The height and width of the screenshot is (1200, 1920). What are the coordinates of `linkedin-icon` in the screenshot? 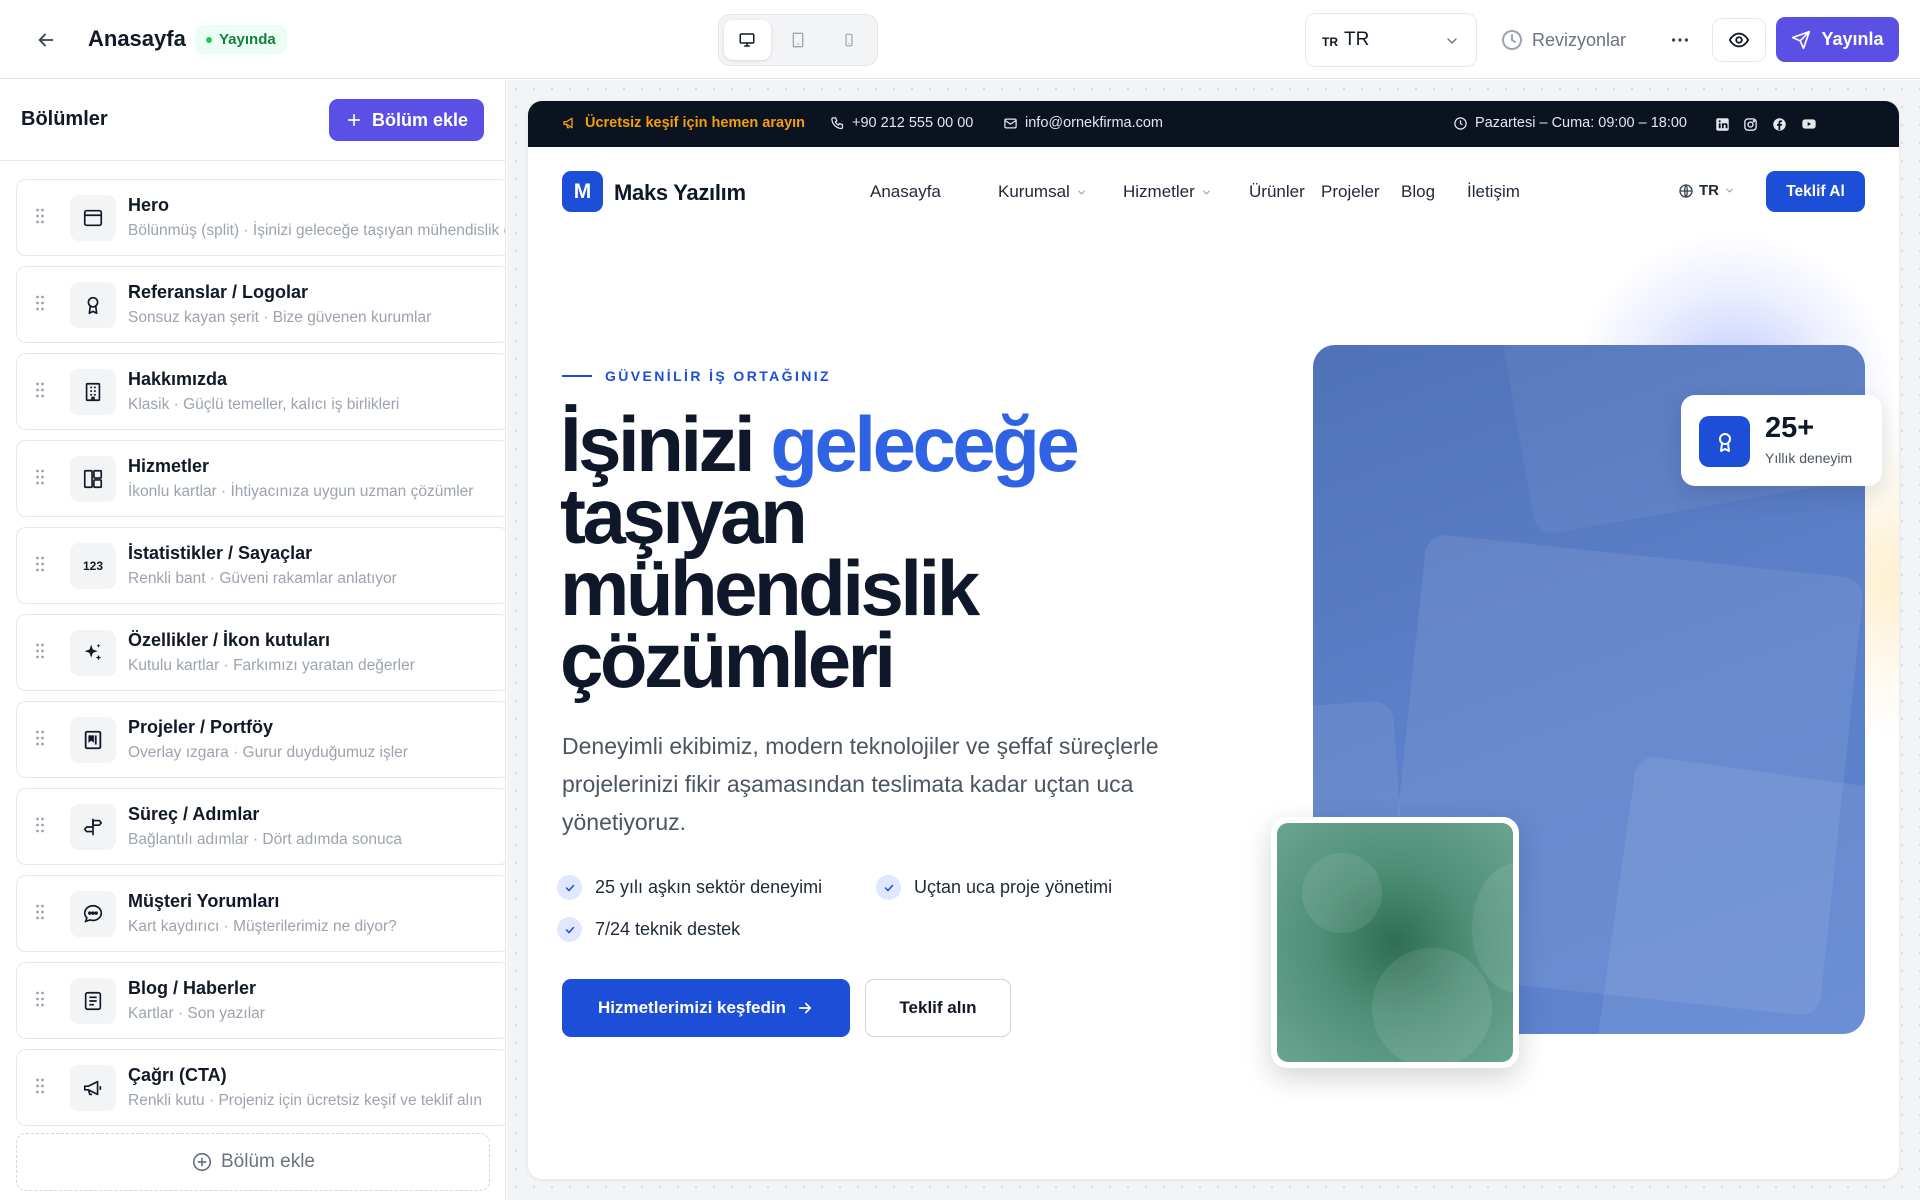 It's located at (1722, 124).